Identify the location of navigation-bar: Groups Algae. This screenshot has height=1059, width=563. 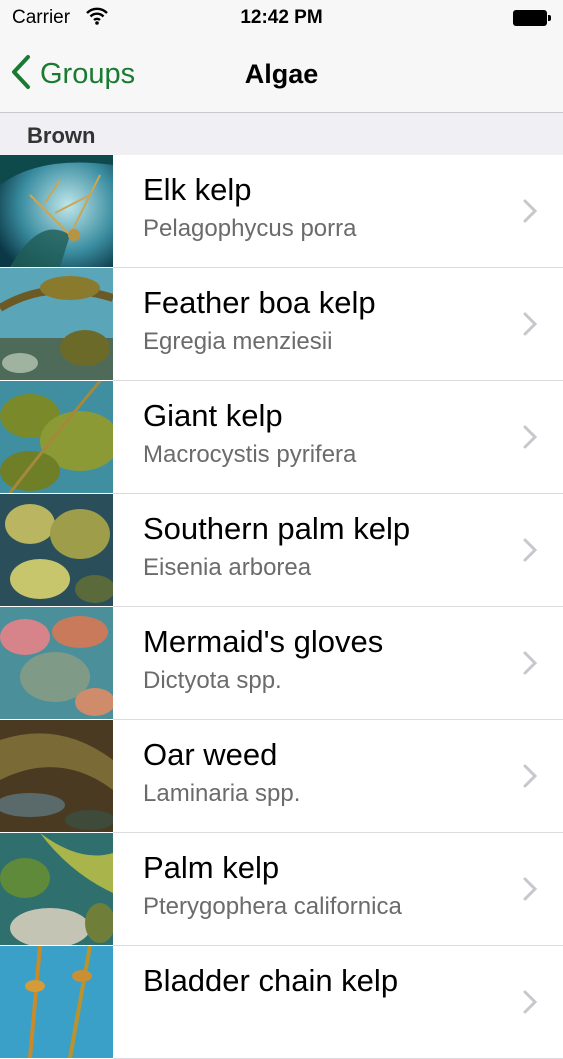
(281, 74).